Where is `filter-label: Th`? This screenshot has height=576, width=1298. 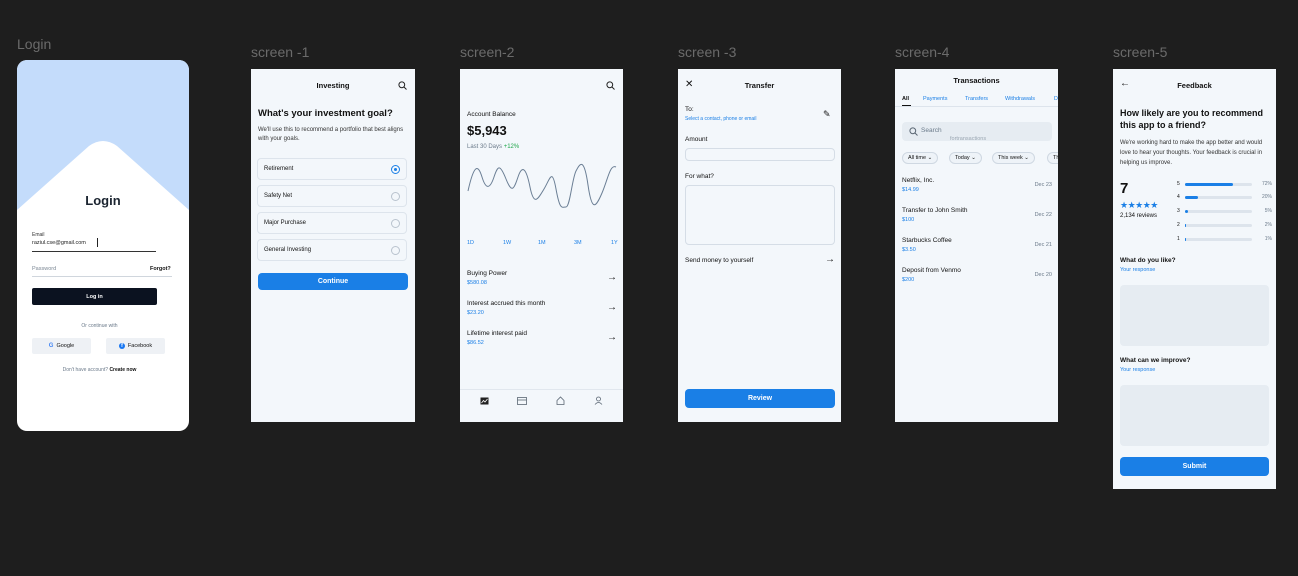 filter-label: Th is located at coordinates (1055, 158).